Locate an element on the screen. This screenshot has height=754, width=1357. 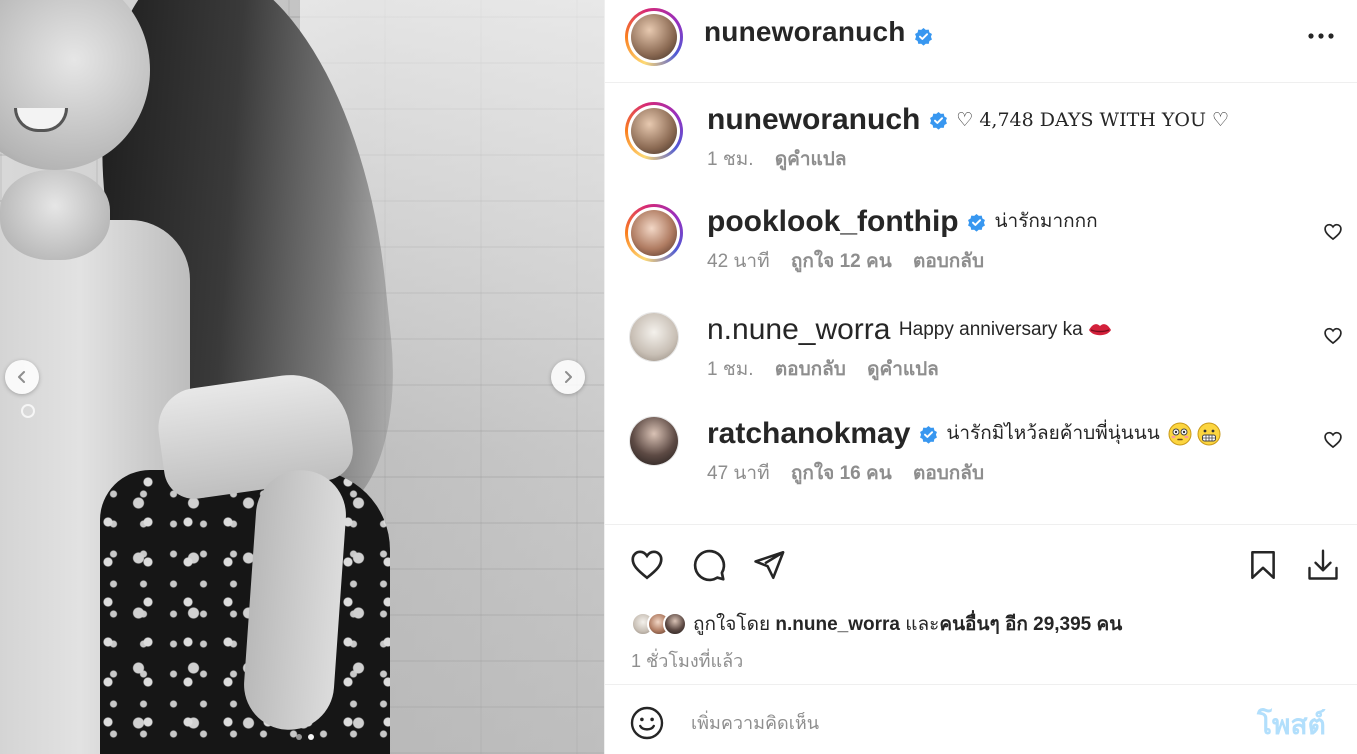
more-options-button is located at coordinates (1321, 36).